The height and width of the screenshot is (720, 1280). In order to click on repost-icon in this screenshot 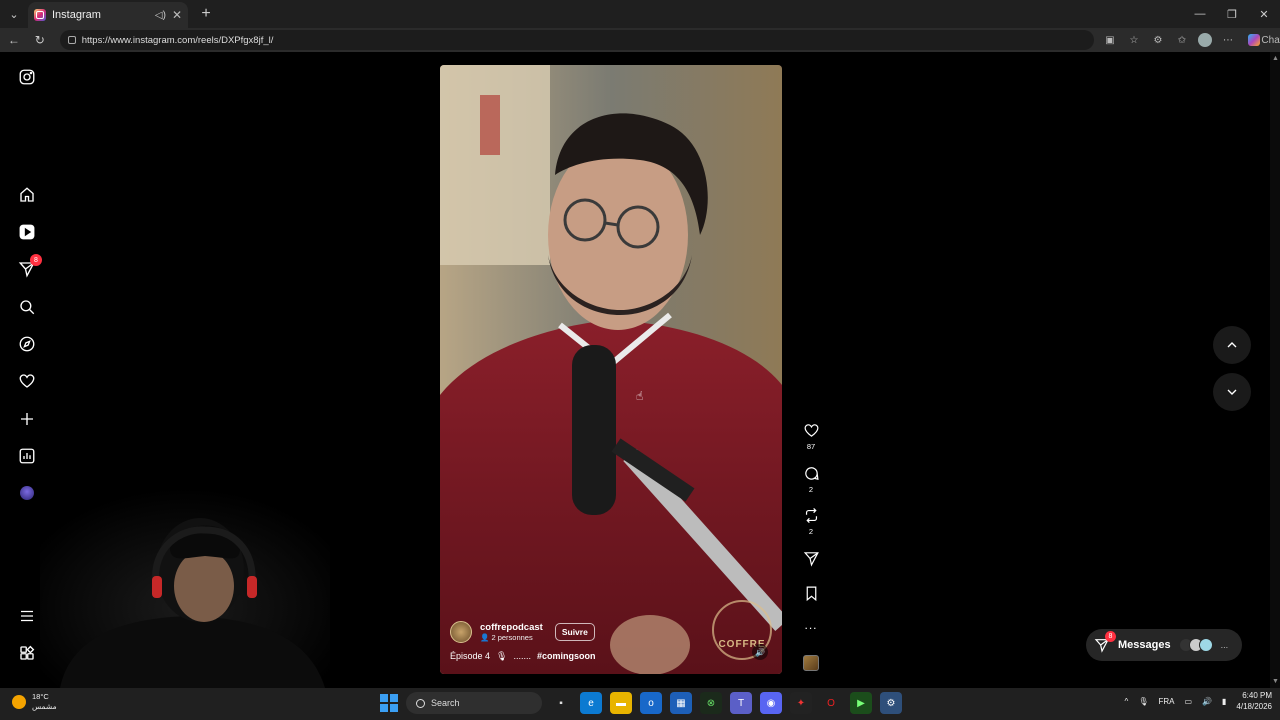, I will do `click(811, 515)`.